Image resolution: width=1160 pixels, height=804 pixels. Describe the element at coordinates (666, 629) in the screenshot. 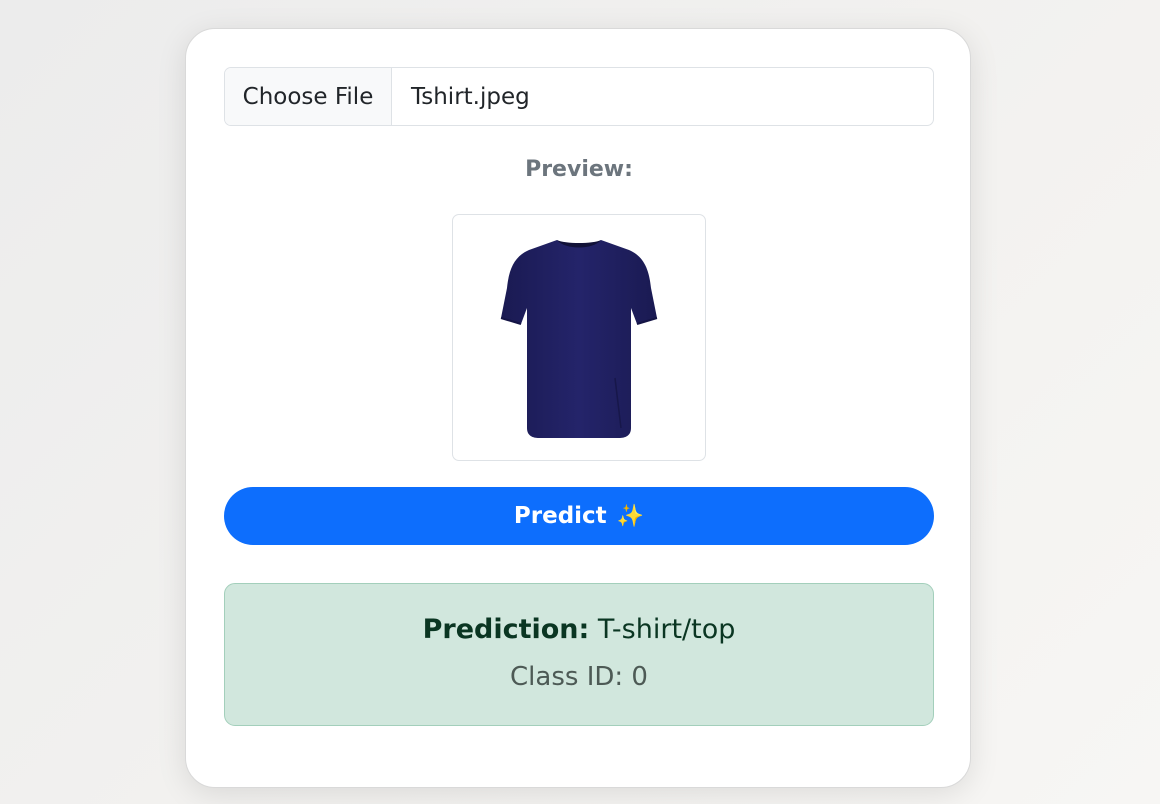

I see `prediction-value: T-shirt/top` at that location.